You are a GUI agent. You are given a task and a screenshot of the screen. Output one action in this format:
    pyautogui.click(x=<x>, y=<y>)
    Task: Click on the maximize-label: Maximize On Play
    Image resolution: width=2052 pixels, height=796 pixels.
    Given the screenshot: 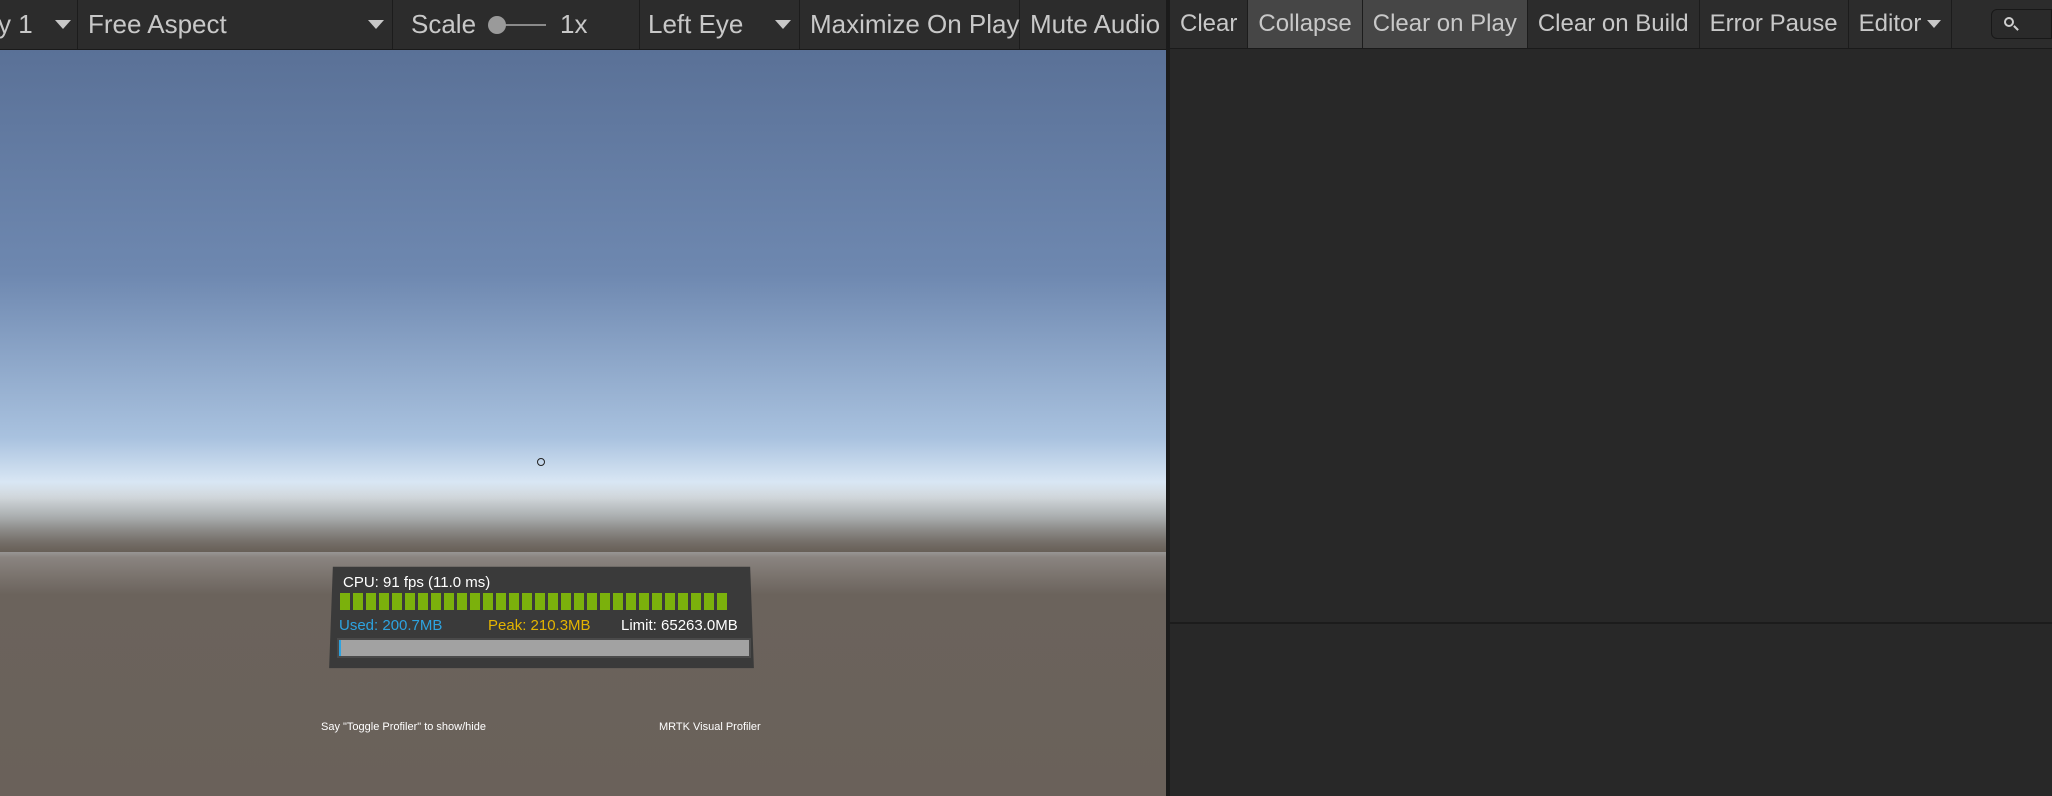 What is the action you would take?
    pyautogui.click(x=915, y=24)
    